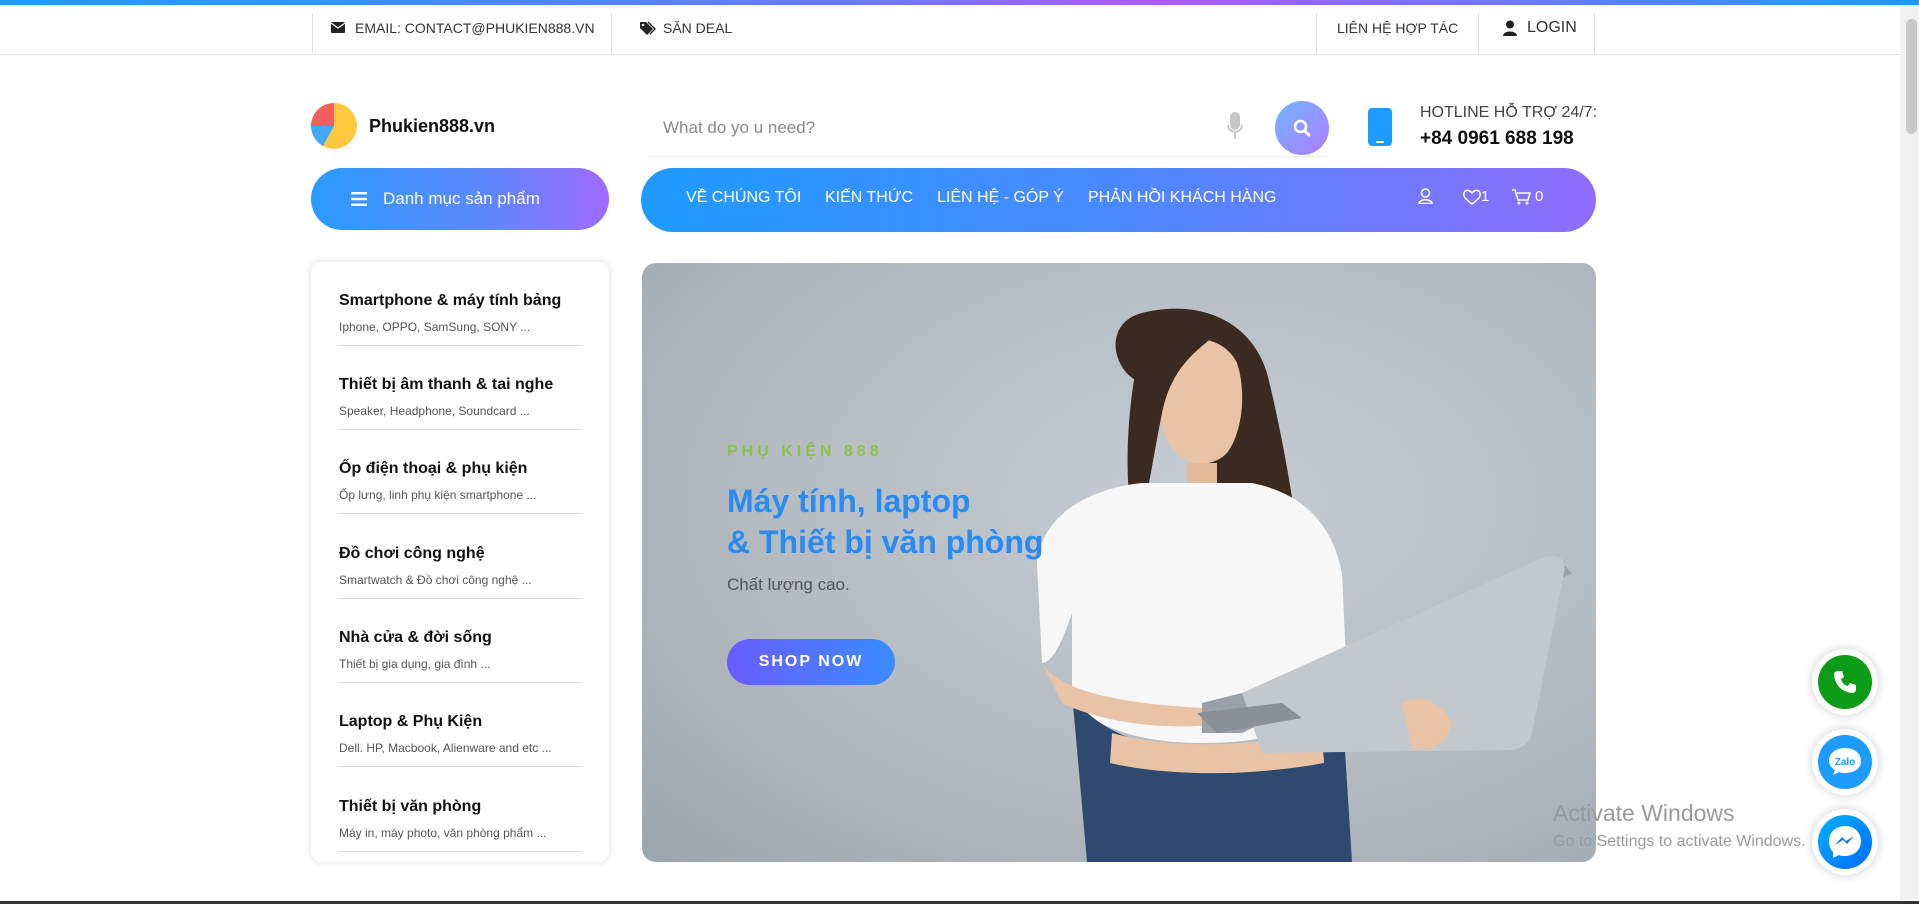 This screenshot has height=904, width=1919. I want to click on partner-text: LIÊN HỆ HỢP TÁC, so click(1398, 27).